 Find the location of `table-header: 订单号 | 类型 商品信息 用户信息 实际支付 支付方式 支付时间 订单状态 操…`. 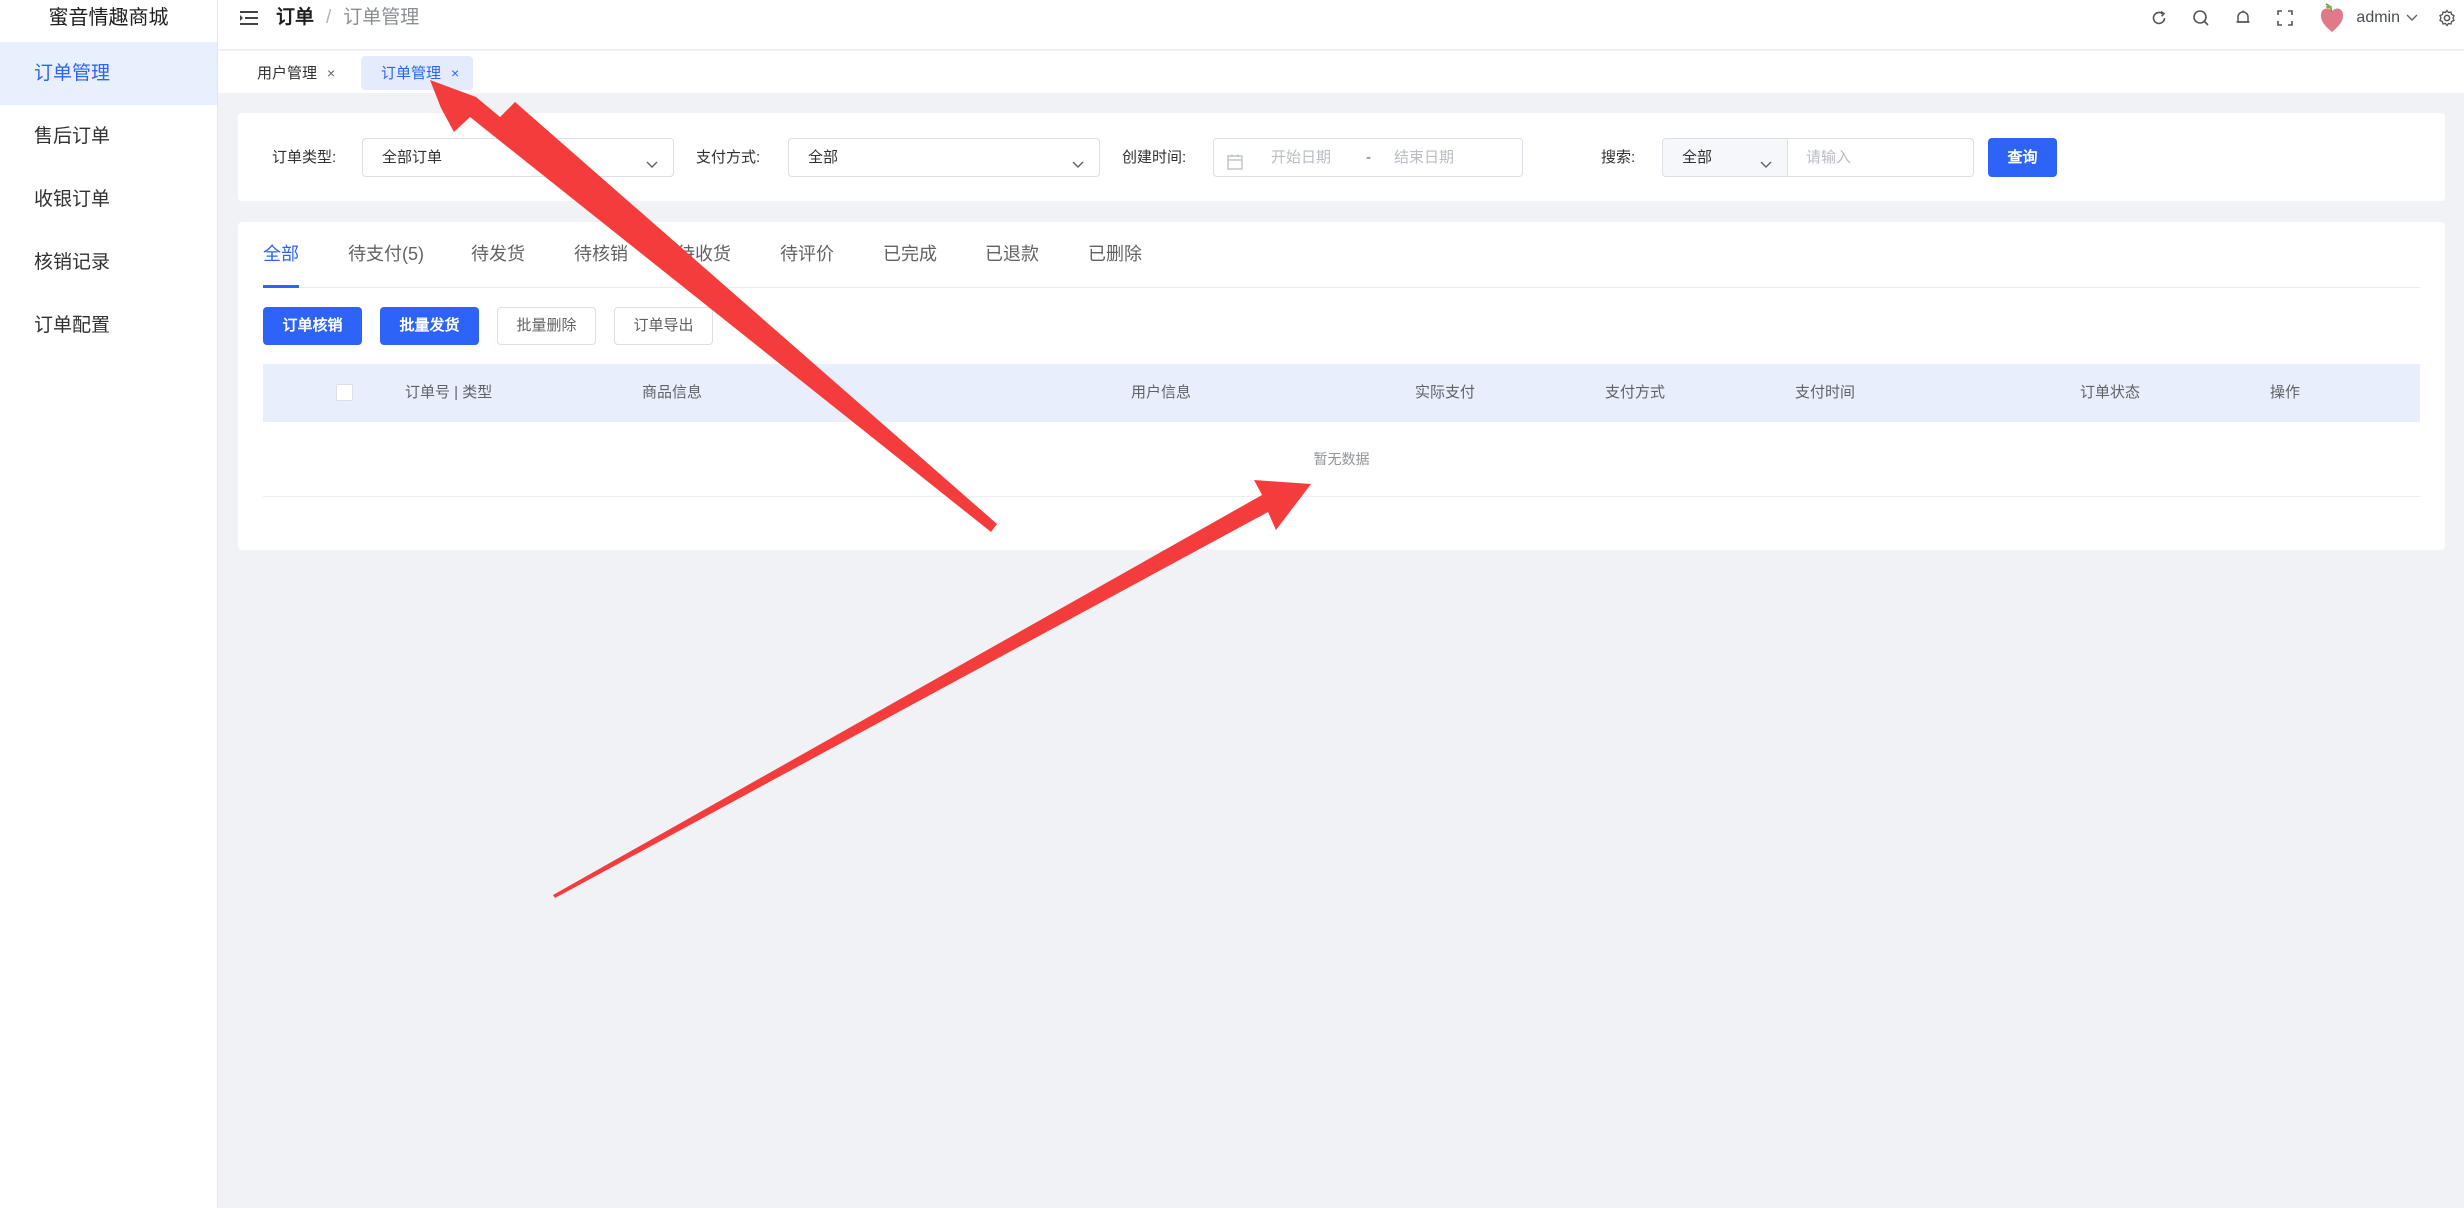

table-header: 订单号 | 类型 商品信息 用户信息 实际支付 支付方式 支付时间 订单状态 操… is located at coordinates (1341, 393).